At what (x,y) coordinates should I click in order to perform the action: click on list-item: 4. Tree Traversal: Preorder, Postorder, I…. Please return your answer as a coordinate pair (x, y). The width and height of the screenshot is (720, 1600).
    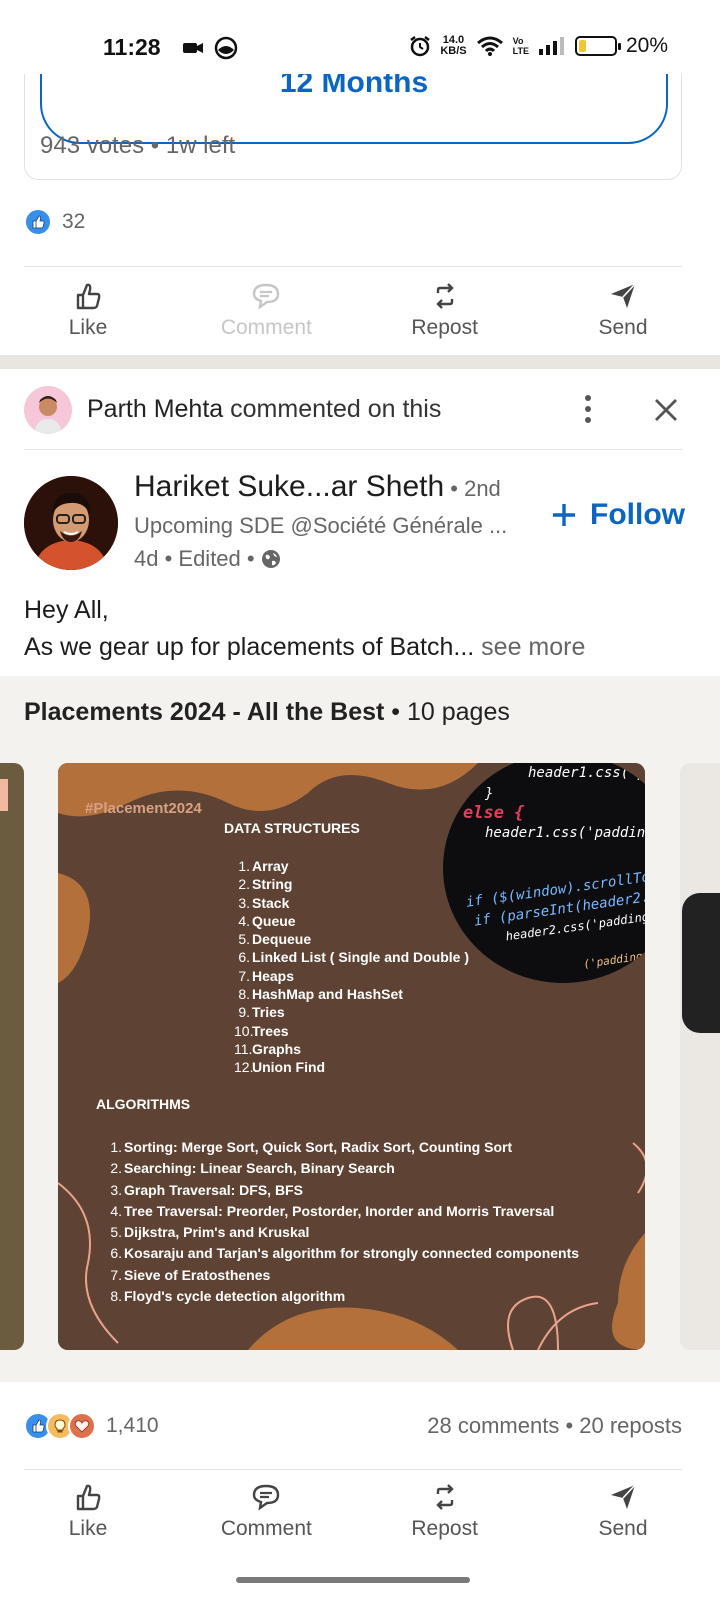
    Looking at the image, I should click on (343, 1211).